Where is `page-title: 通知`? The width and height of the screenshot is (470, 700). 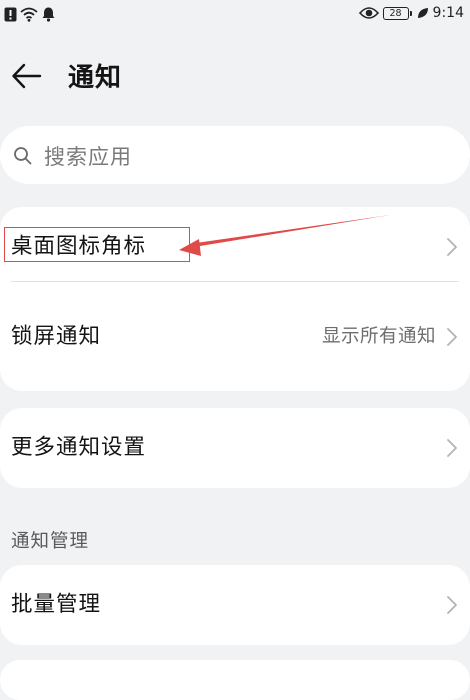
page-title: 通知 is located at coordinates (95, 78).